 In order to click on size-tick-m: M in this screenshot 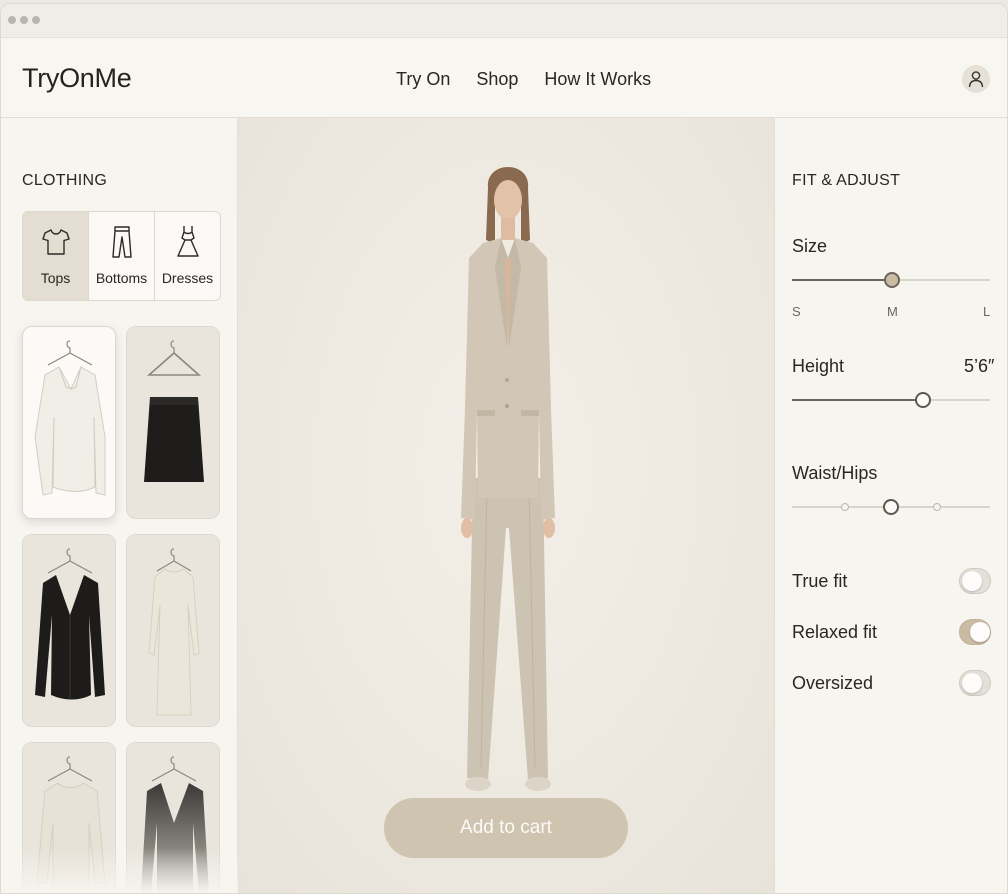, I will do `click(892, 311)`.